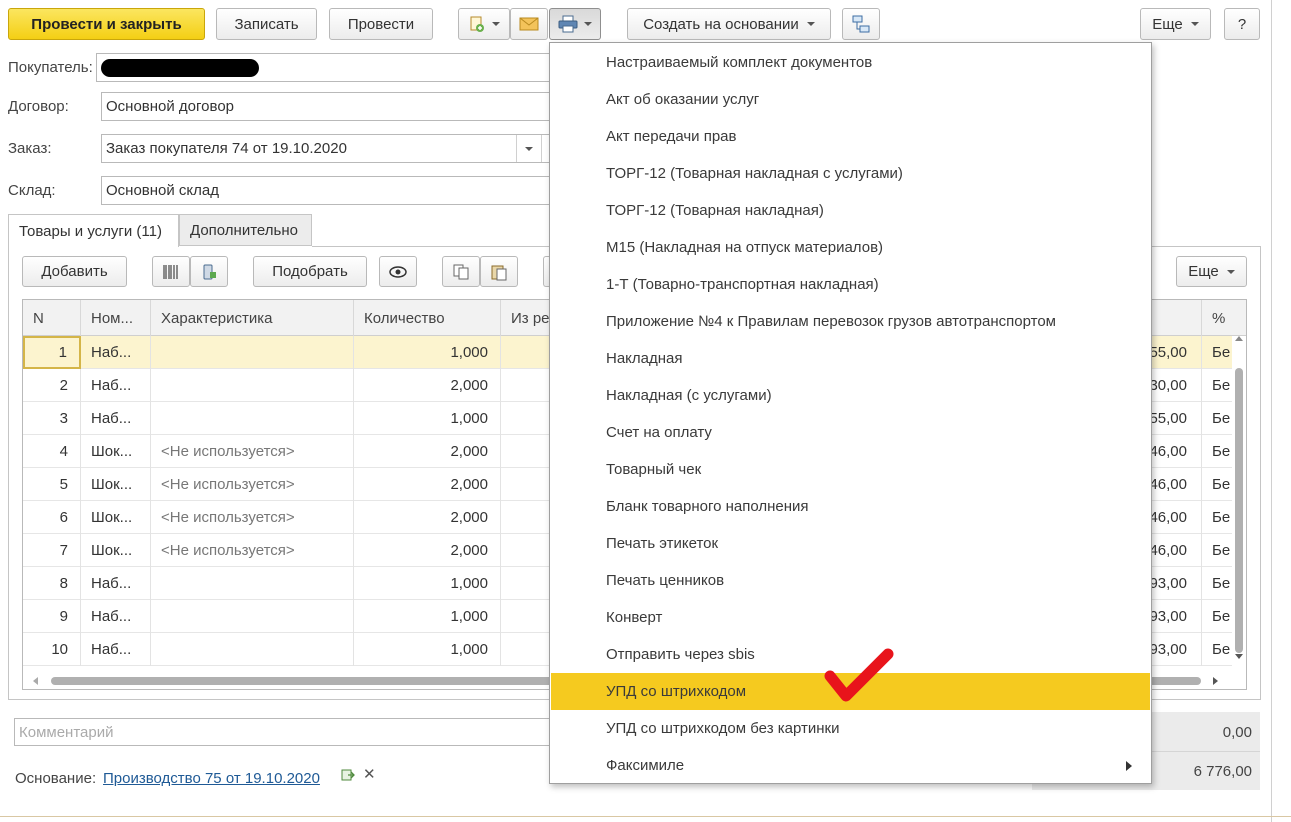 The image size is (1291, 822). What do you see at coordinates (528, 148) in the screenshot?
I see `order-dropdown-button` at bounding box center [528, 148].